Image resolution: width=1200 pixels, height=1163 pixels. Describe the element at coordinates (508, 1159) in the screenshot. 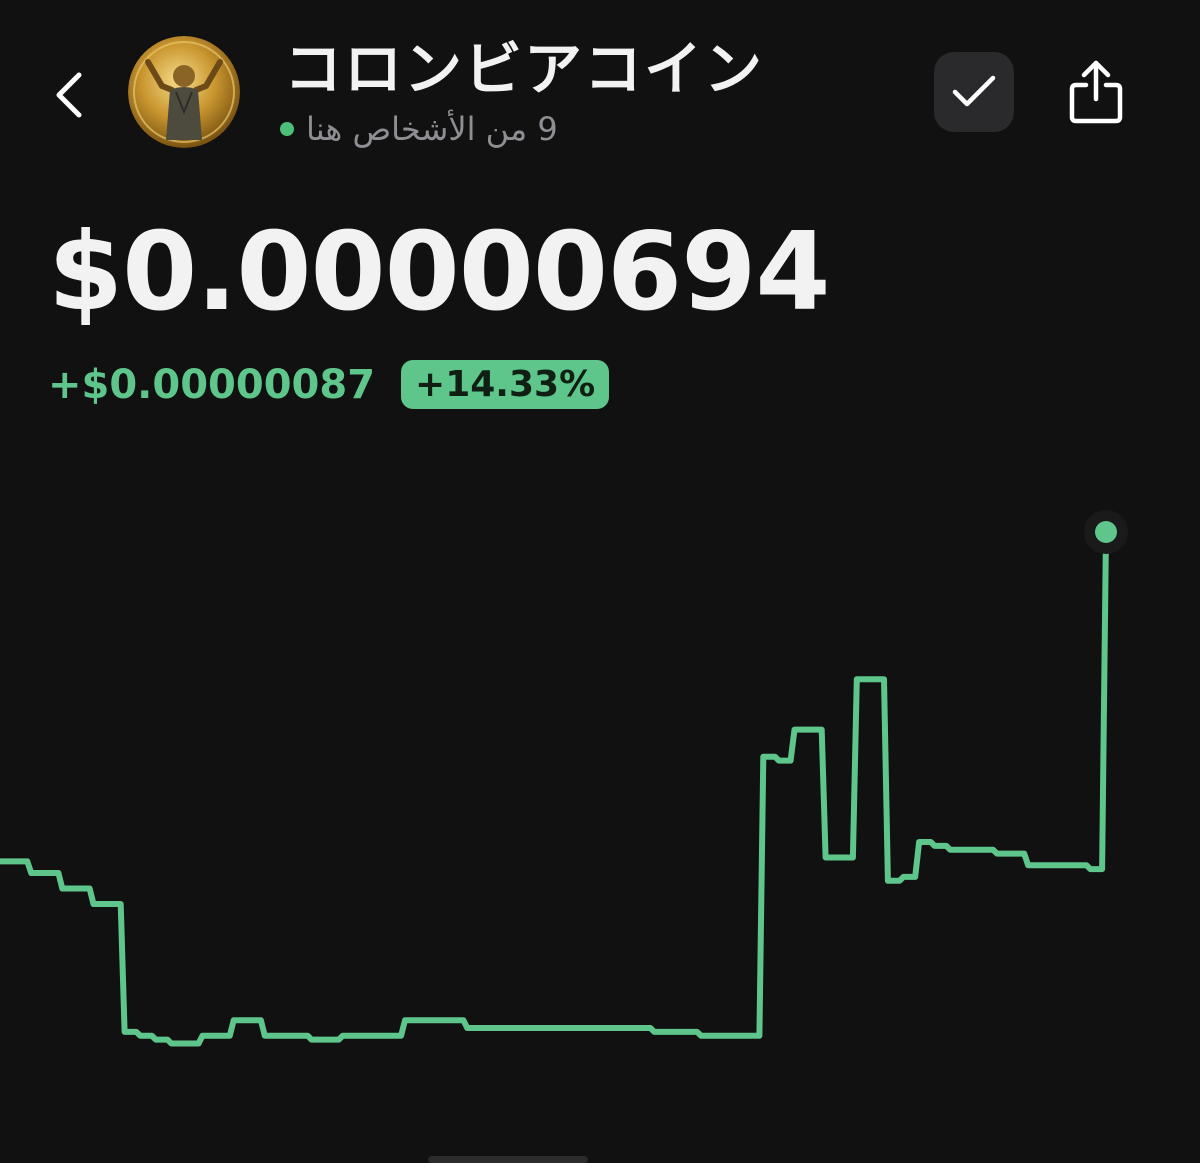

I see `bottom-sheet-handle` at that location.